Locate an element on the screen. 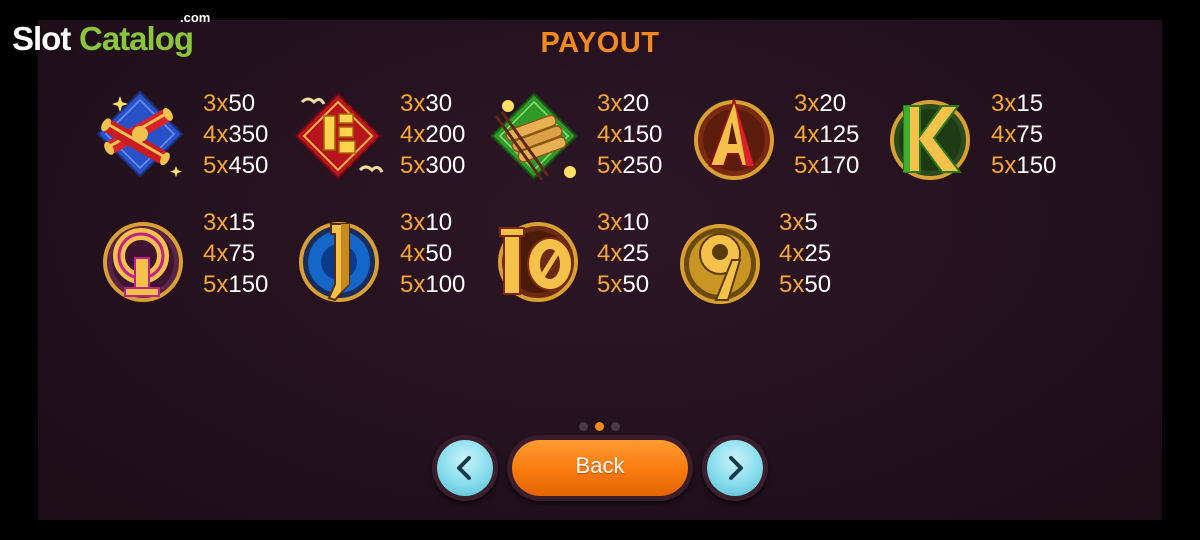 Image resolution: width=1200 pixels, height=540 pixels. payout-row: 5x450 is located at coordinates (235, 165).